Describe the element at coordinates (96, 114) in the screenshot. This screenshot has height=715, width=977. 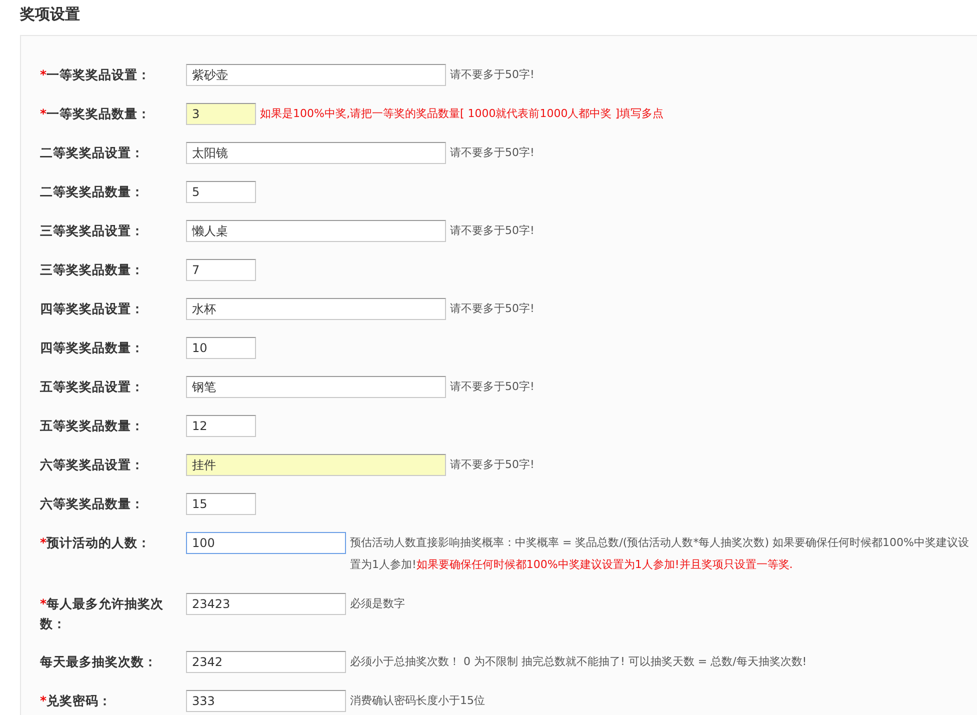
I see `field-label: *一等奖奖品数量：` at that location.